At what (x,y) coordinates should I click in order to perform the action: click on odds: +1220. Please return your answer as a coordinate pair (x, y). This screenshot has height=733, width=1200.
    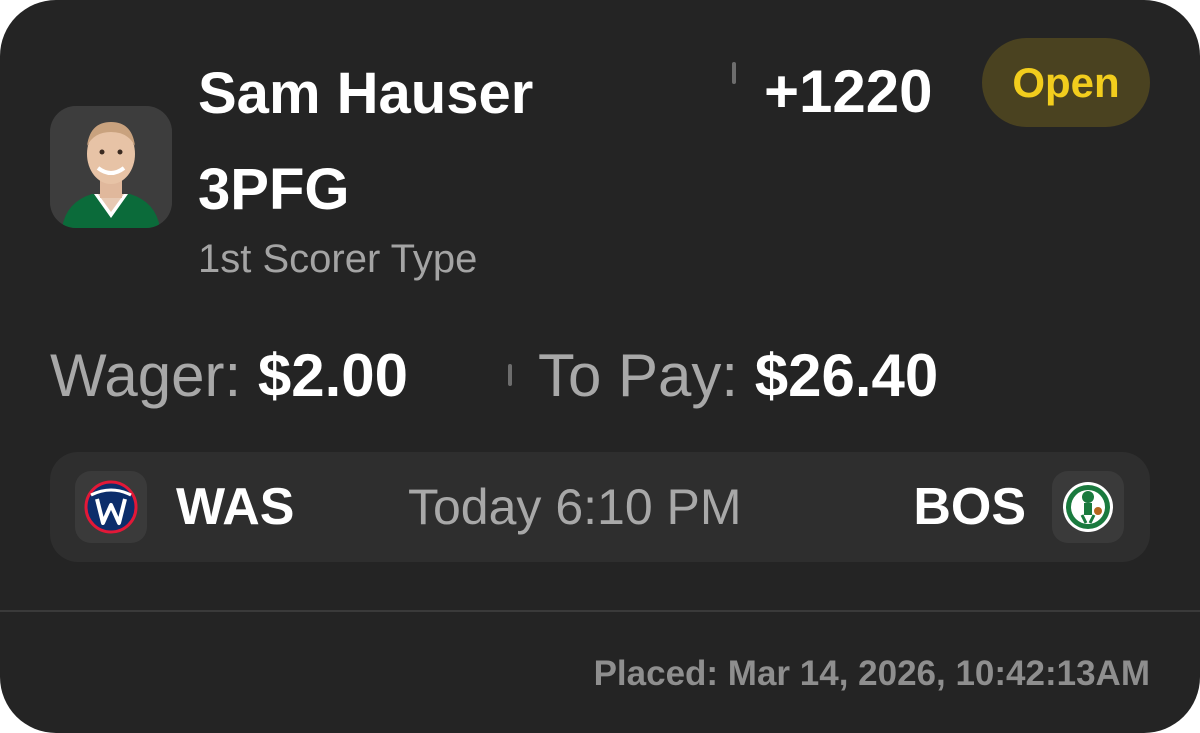
    Looking at the image, I should click on (848, 91).